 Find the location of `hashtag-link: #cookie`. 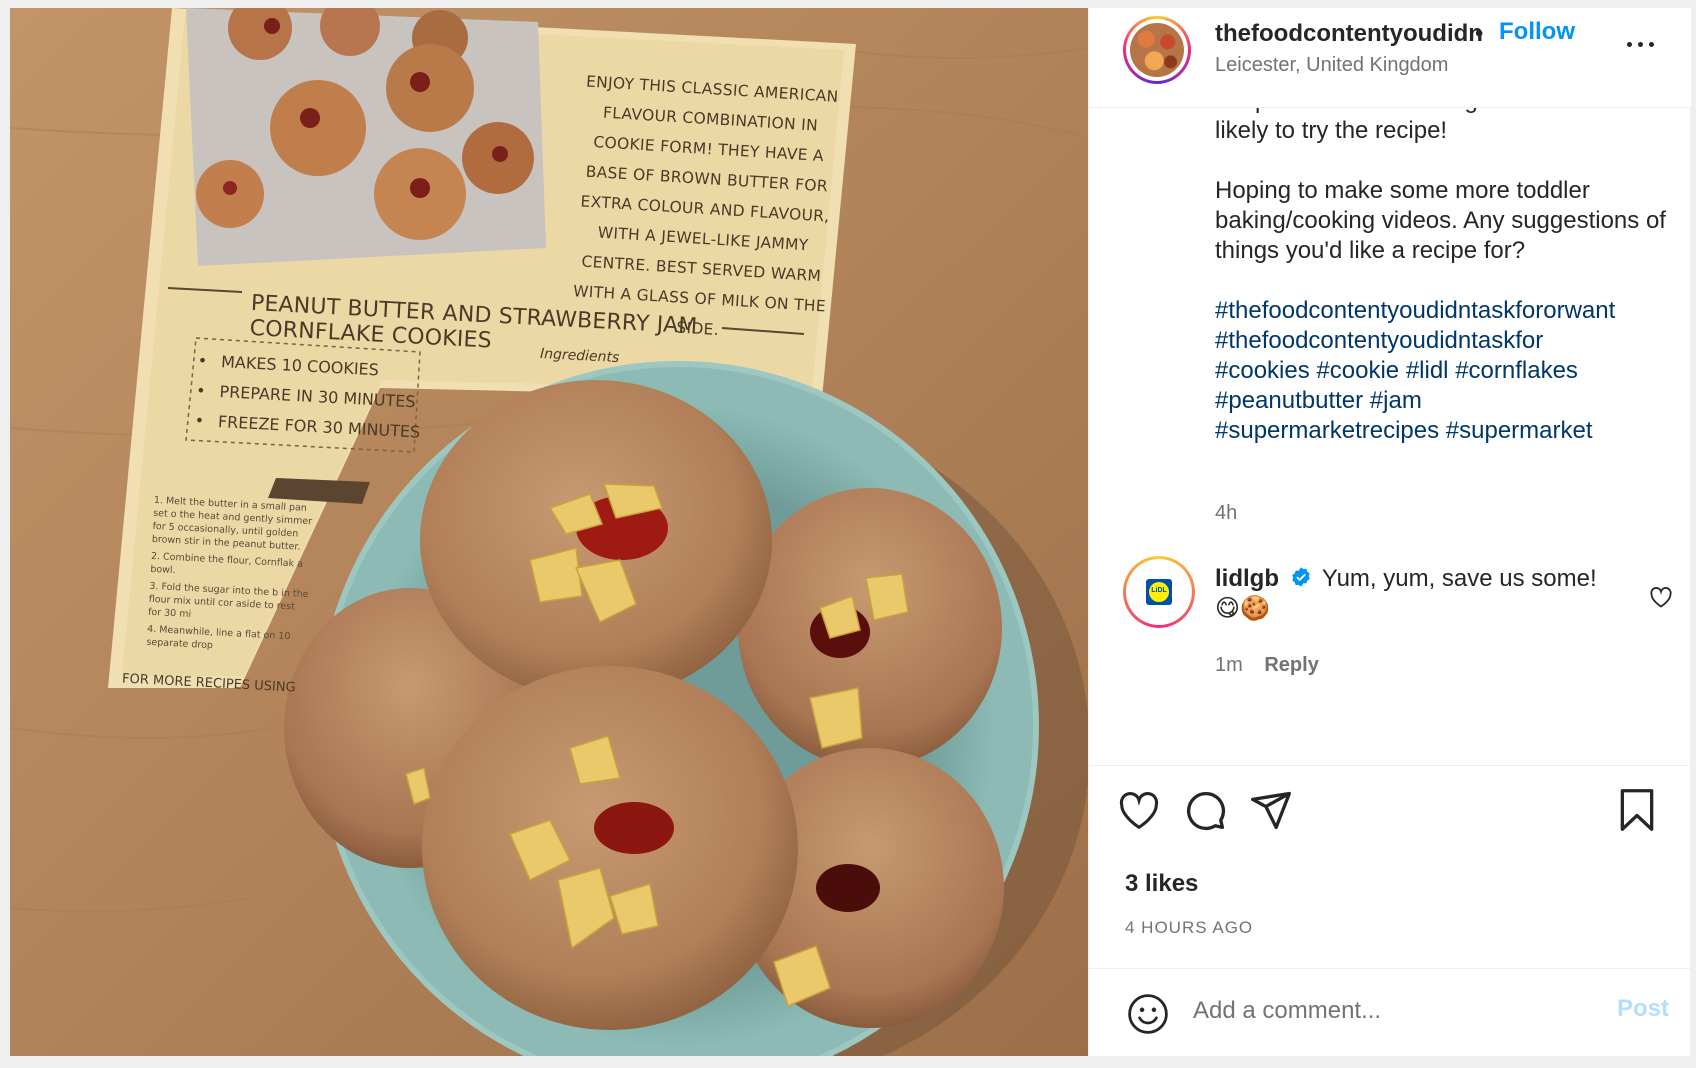

hashtag-link: #cookie is located at coordinates (1357, 370).